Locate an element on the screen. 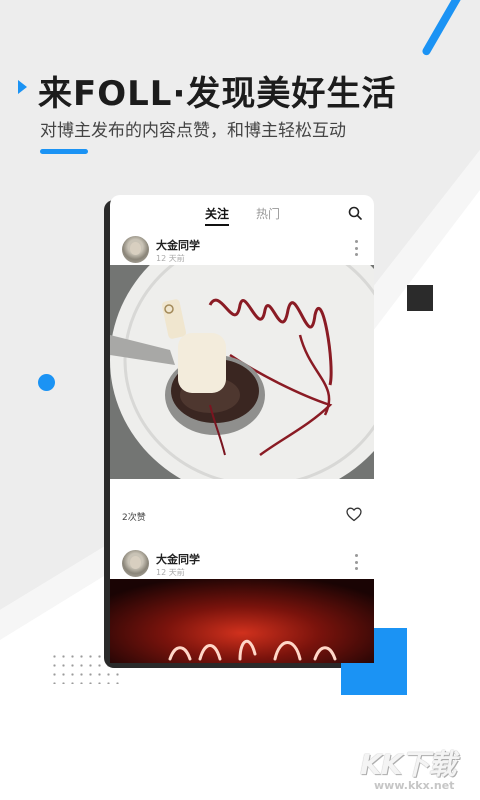 This screenshot has height=800, width=480. site-watermark: KK下载 www.kkx.net is located at coordinates (418, 770).